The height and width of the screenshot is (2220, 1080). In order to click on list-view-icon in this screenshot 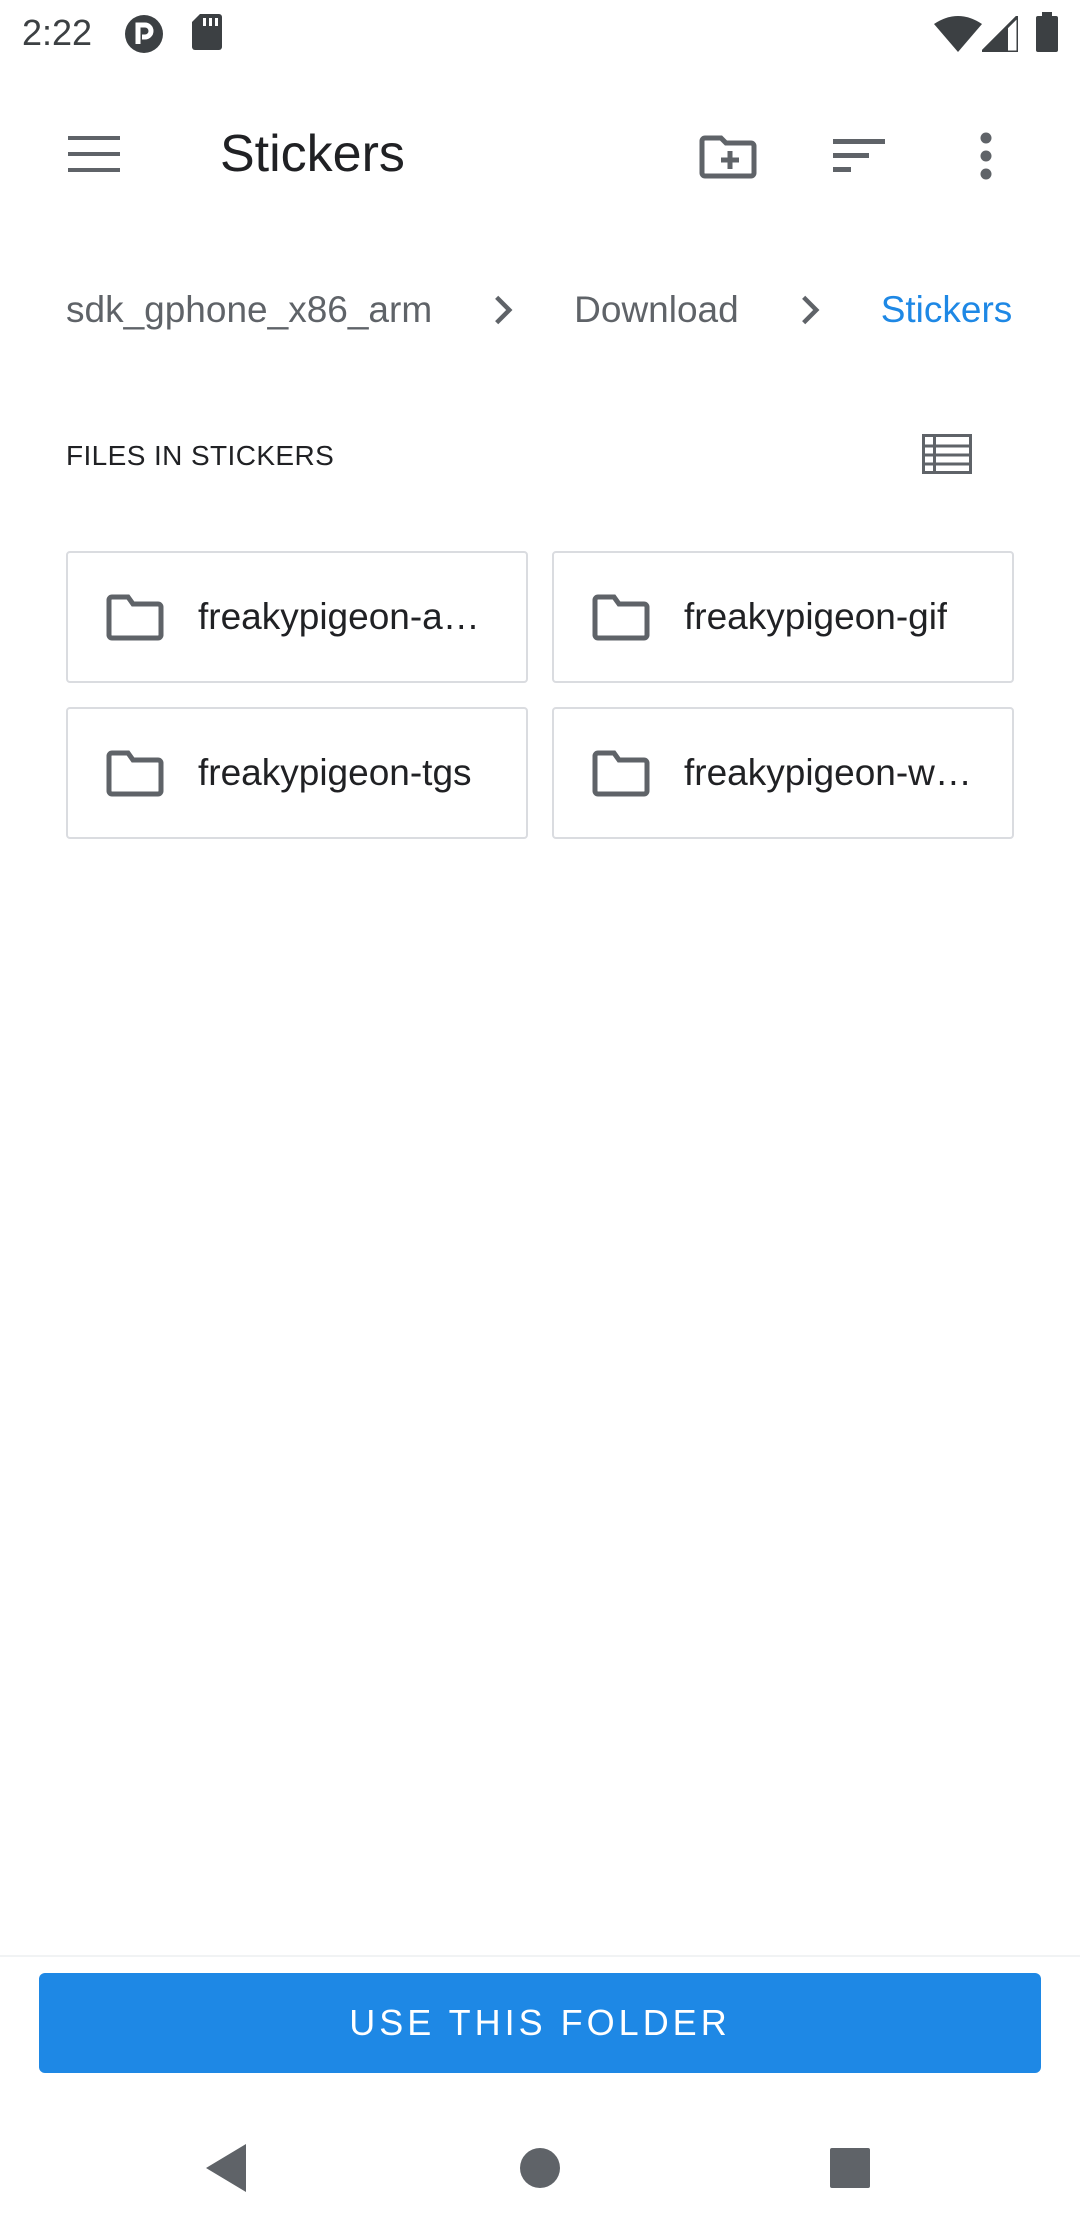, I will do `click(947, 456)`.